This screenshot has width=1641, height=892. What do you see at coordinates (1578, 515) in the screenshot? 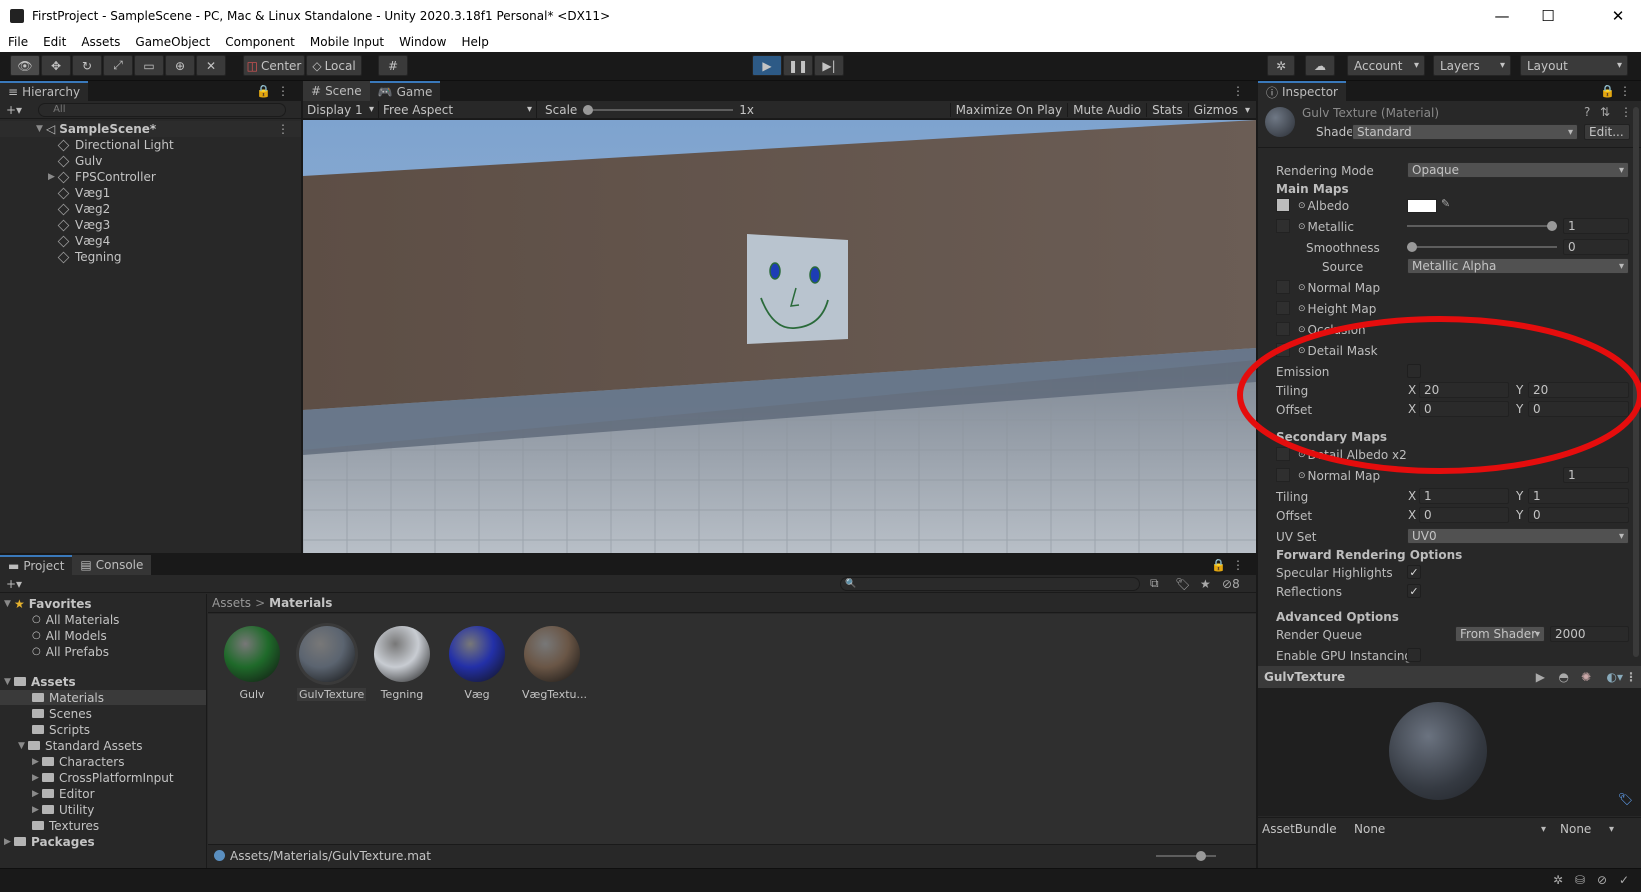
I see `secondary-offset-y-field: 0` at bounding box center [1578, 515].